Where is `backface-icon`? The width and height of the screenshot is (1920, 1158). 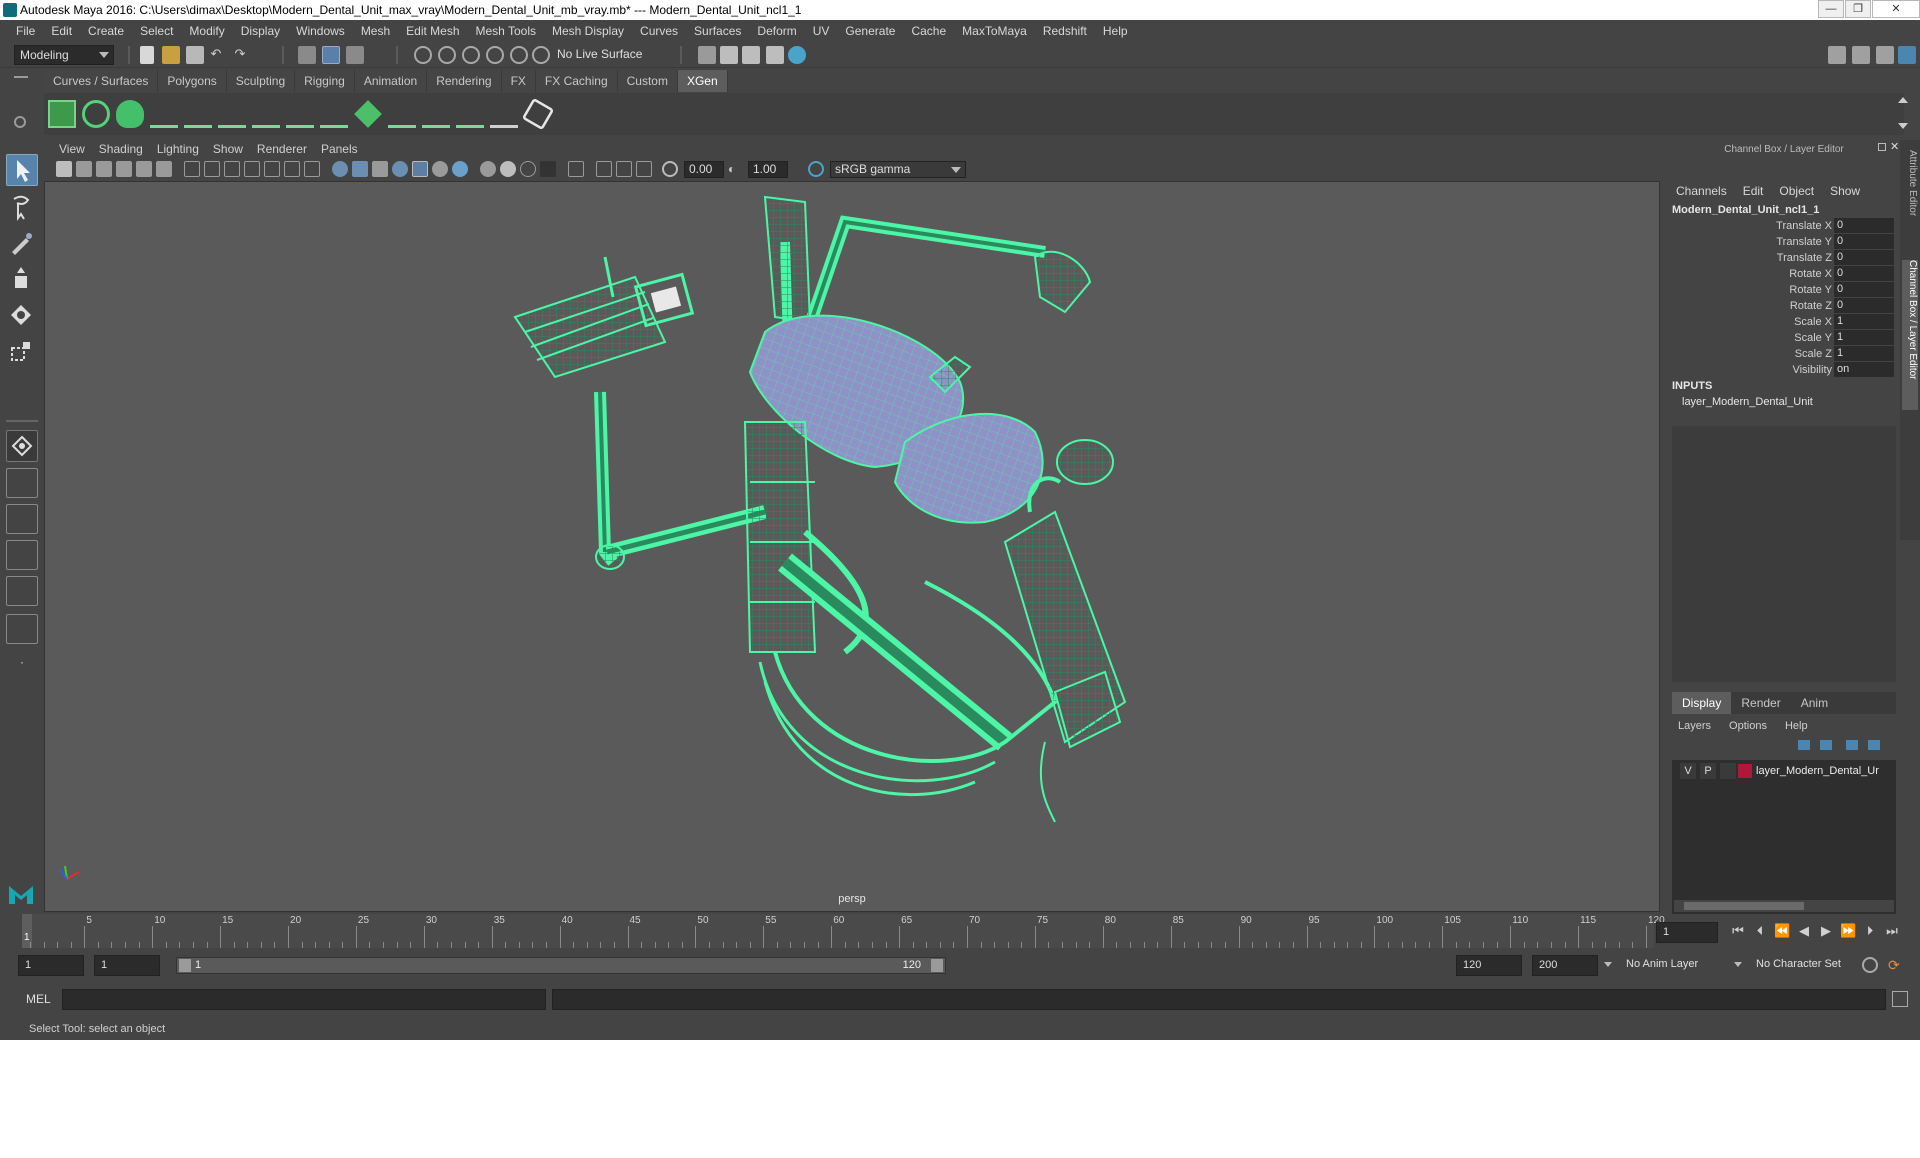
backface-icon is located at coordinates (644, 169).